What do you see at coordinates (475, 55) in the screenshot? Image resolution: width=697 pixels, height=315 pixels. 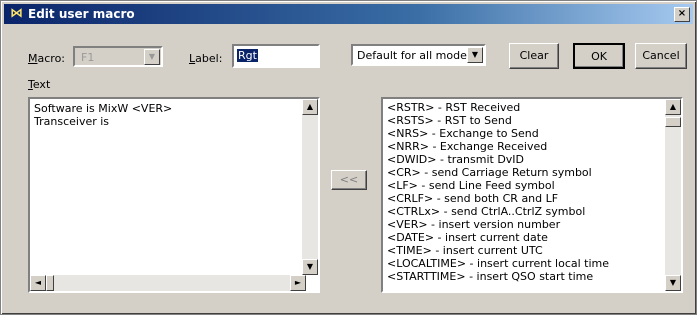 I see `mode-dropdown-arrow-icon: ▼` at bounding box center [475, 55].